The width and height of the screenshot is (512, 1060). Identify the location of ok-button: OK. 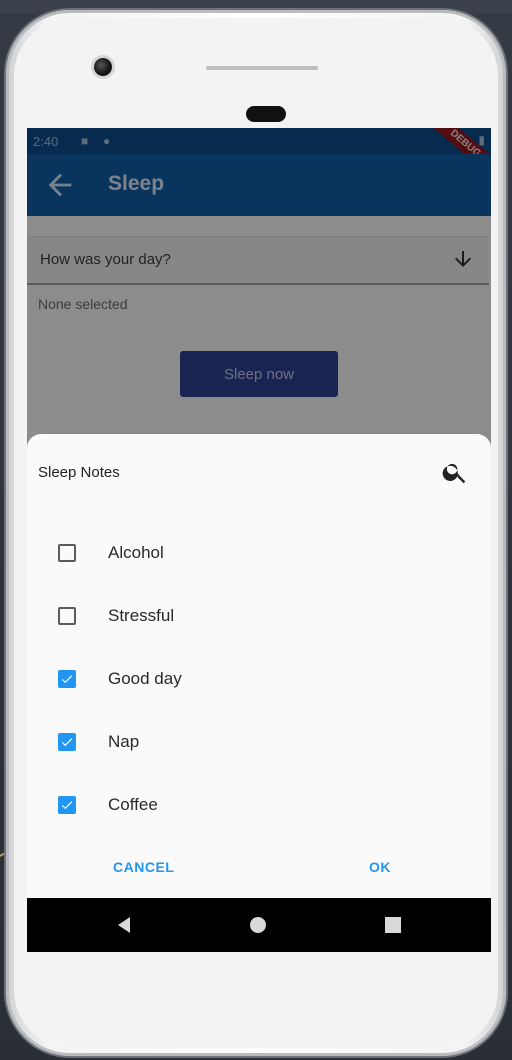
(380, 867).